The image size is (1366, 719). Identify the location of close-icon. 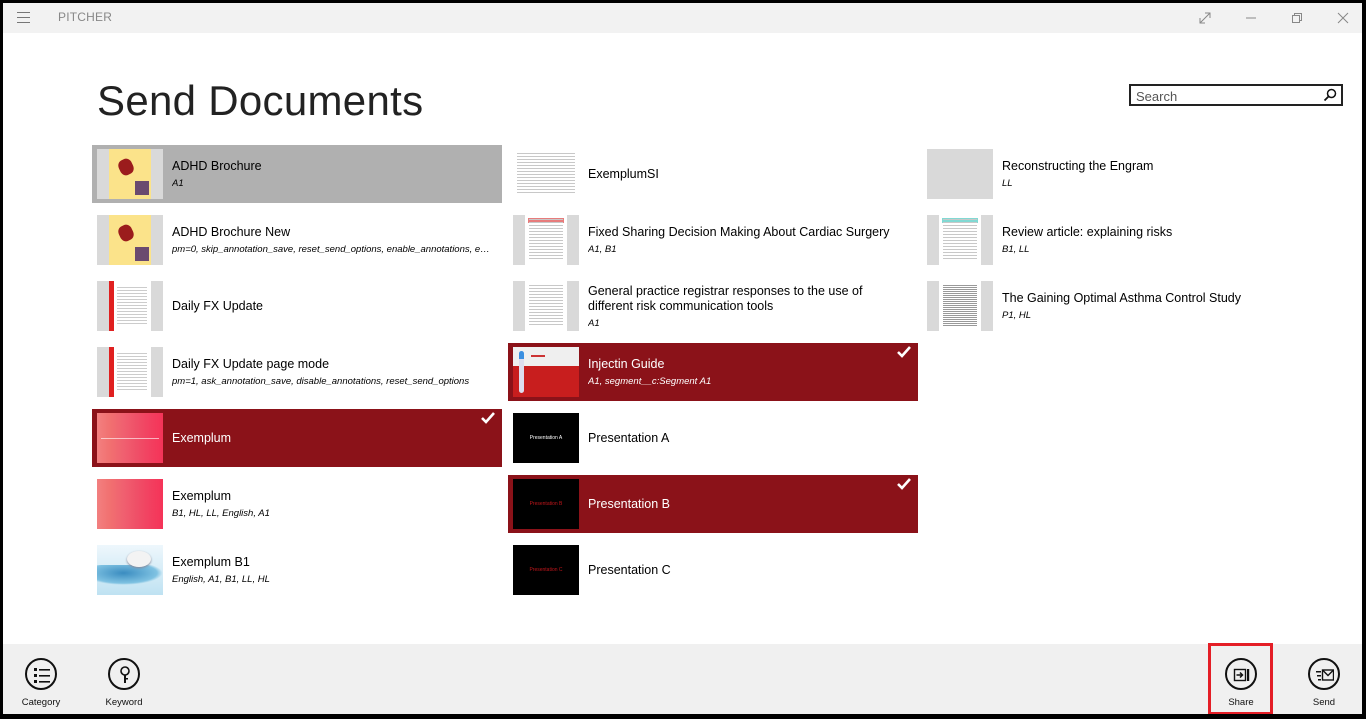
(1343, 18).